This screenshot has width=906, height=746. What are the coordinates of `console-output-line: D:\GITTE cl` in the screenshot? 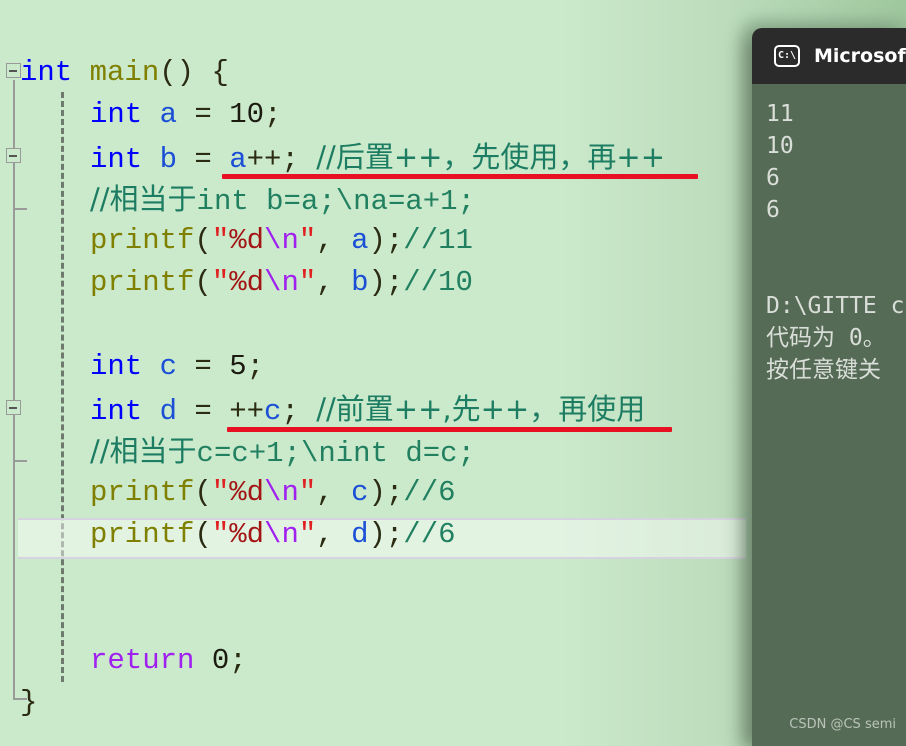 It's located at (836, 306).